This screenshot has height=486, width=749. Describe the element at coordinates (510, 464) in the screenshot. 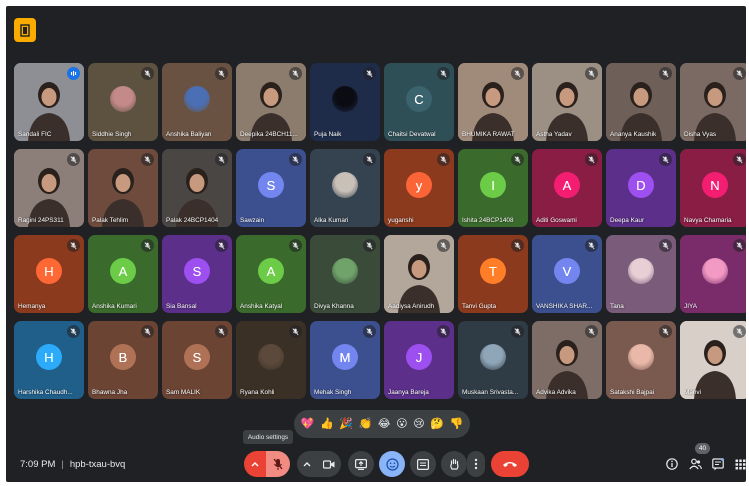

I see `leave-call-button` at that location.